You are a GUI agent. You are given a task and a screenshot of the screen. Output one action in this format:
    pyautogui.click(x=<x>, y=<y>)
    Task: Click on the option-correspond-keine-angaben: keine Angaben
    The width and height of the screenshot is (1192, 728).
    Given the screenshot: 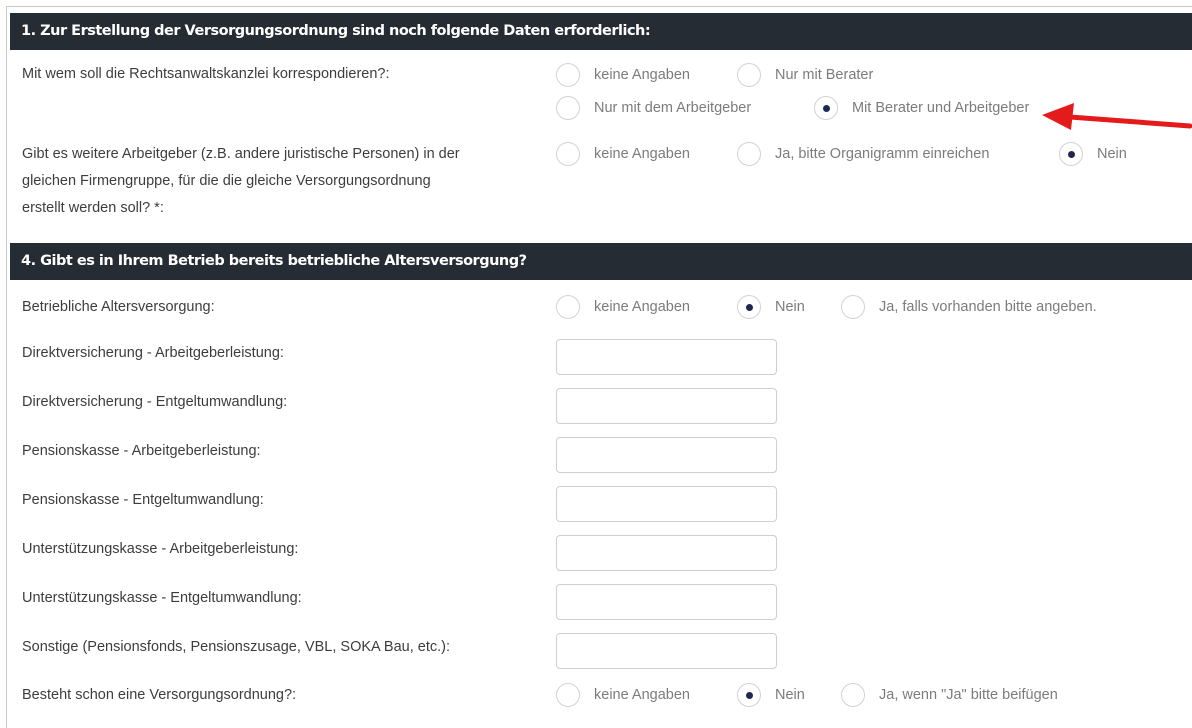 What is the action you would take?
    pyautogui.click(x=623, y=75)
    